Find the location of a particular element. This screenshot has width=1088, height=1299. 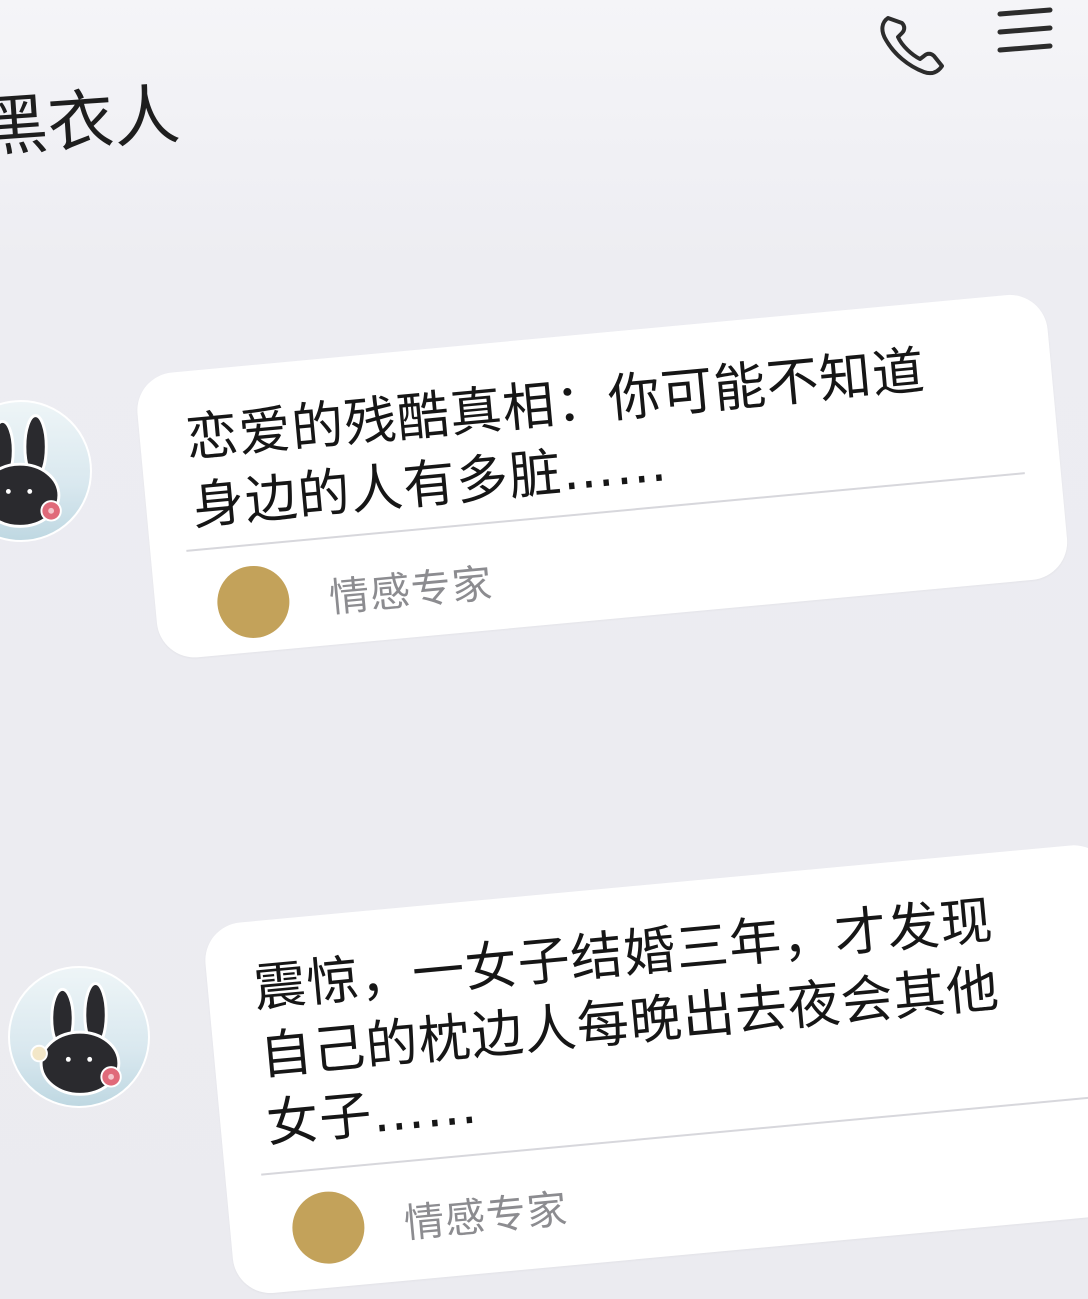

menu-icon is located at coordinates (1026, 32).